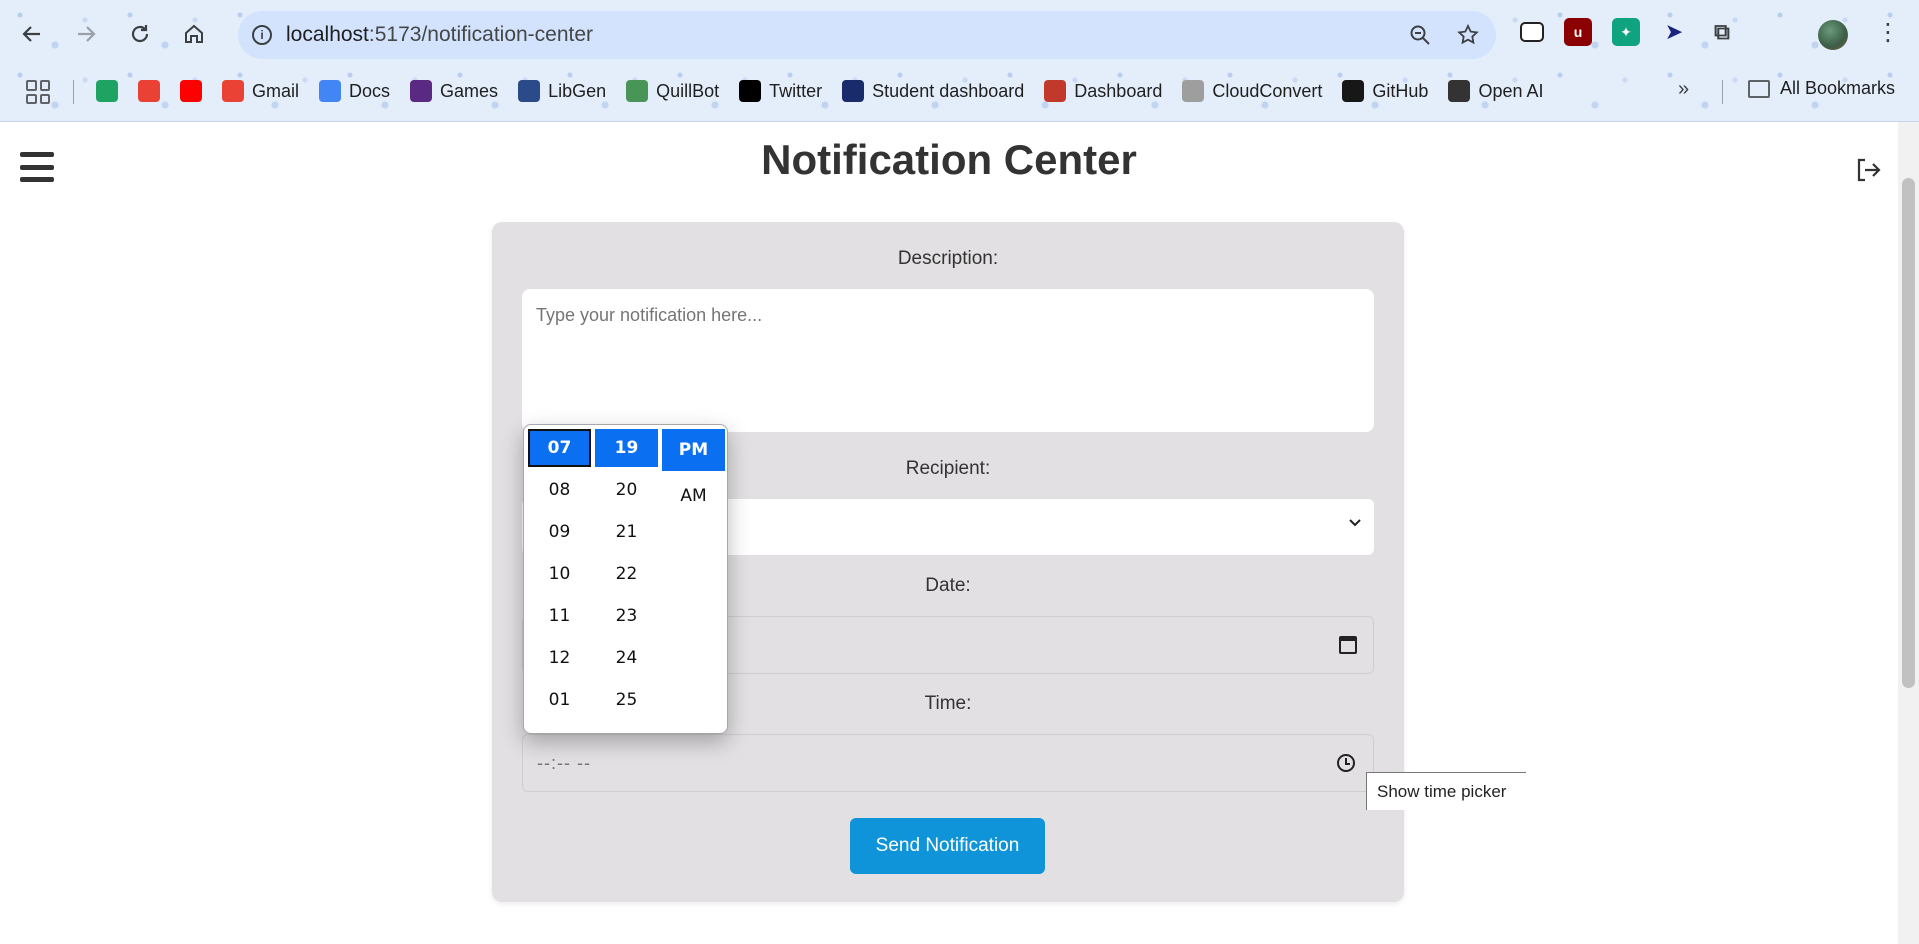  Describe the element at coordinates (38, 92) in the screenshot. I see `apps-grid-icon` at that location.